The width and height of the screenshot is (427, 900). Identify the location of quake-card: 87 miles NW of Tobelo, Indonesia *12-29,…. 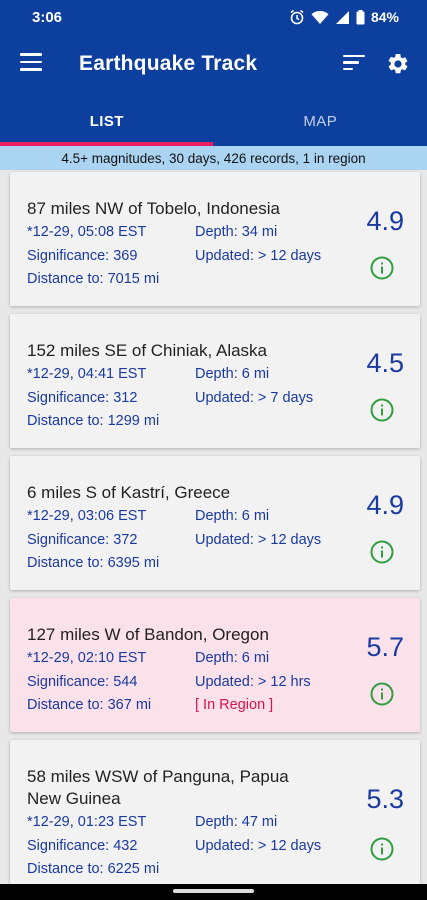
(215, 239).